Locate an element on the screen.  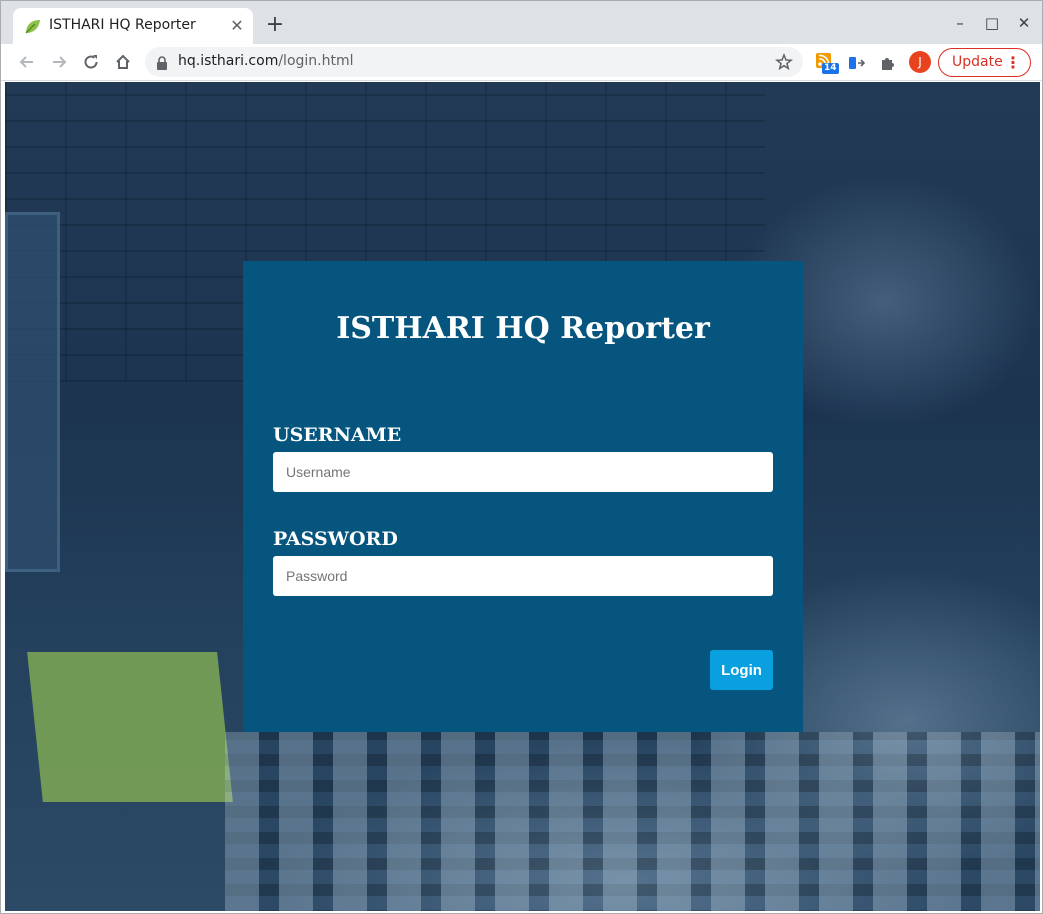
cast-extension-icon is located at coordinates (857, 63).